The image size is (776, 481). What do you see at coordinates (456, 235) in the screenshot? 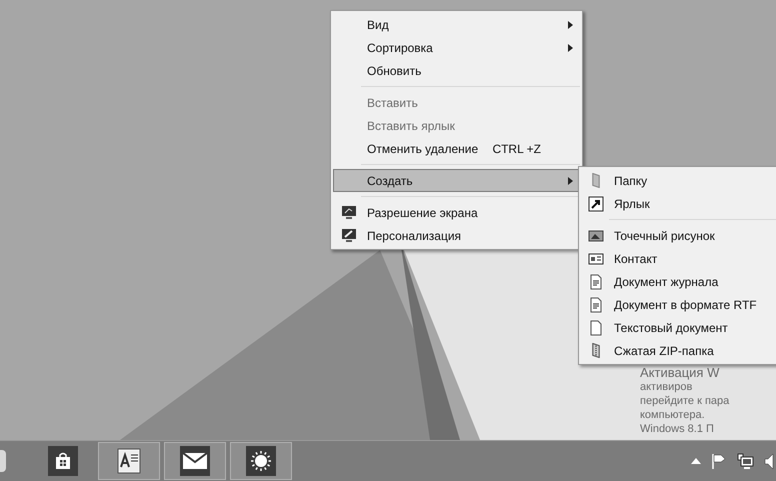
I see `menu-item: Персонализация` at bounding box center [456, 235].